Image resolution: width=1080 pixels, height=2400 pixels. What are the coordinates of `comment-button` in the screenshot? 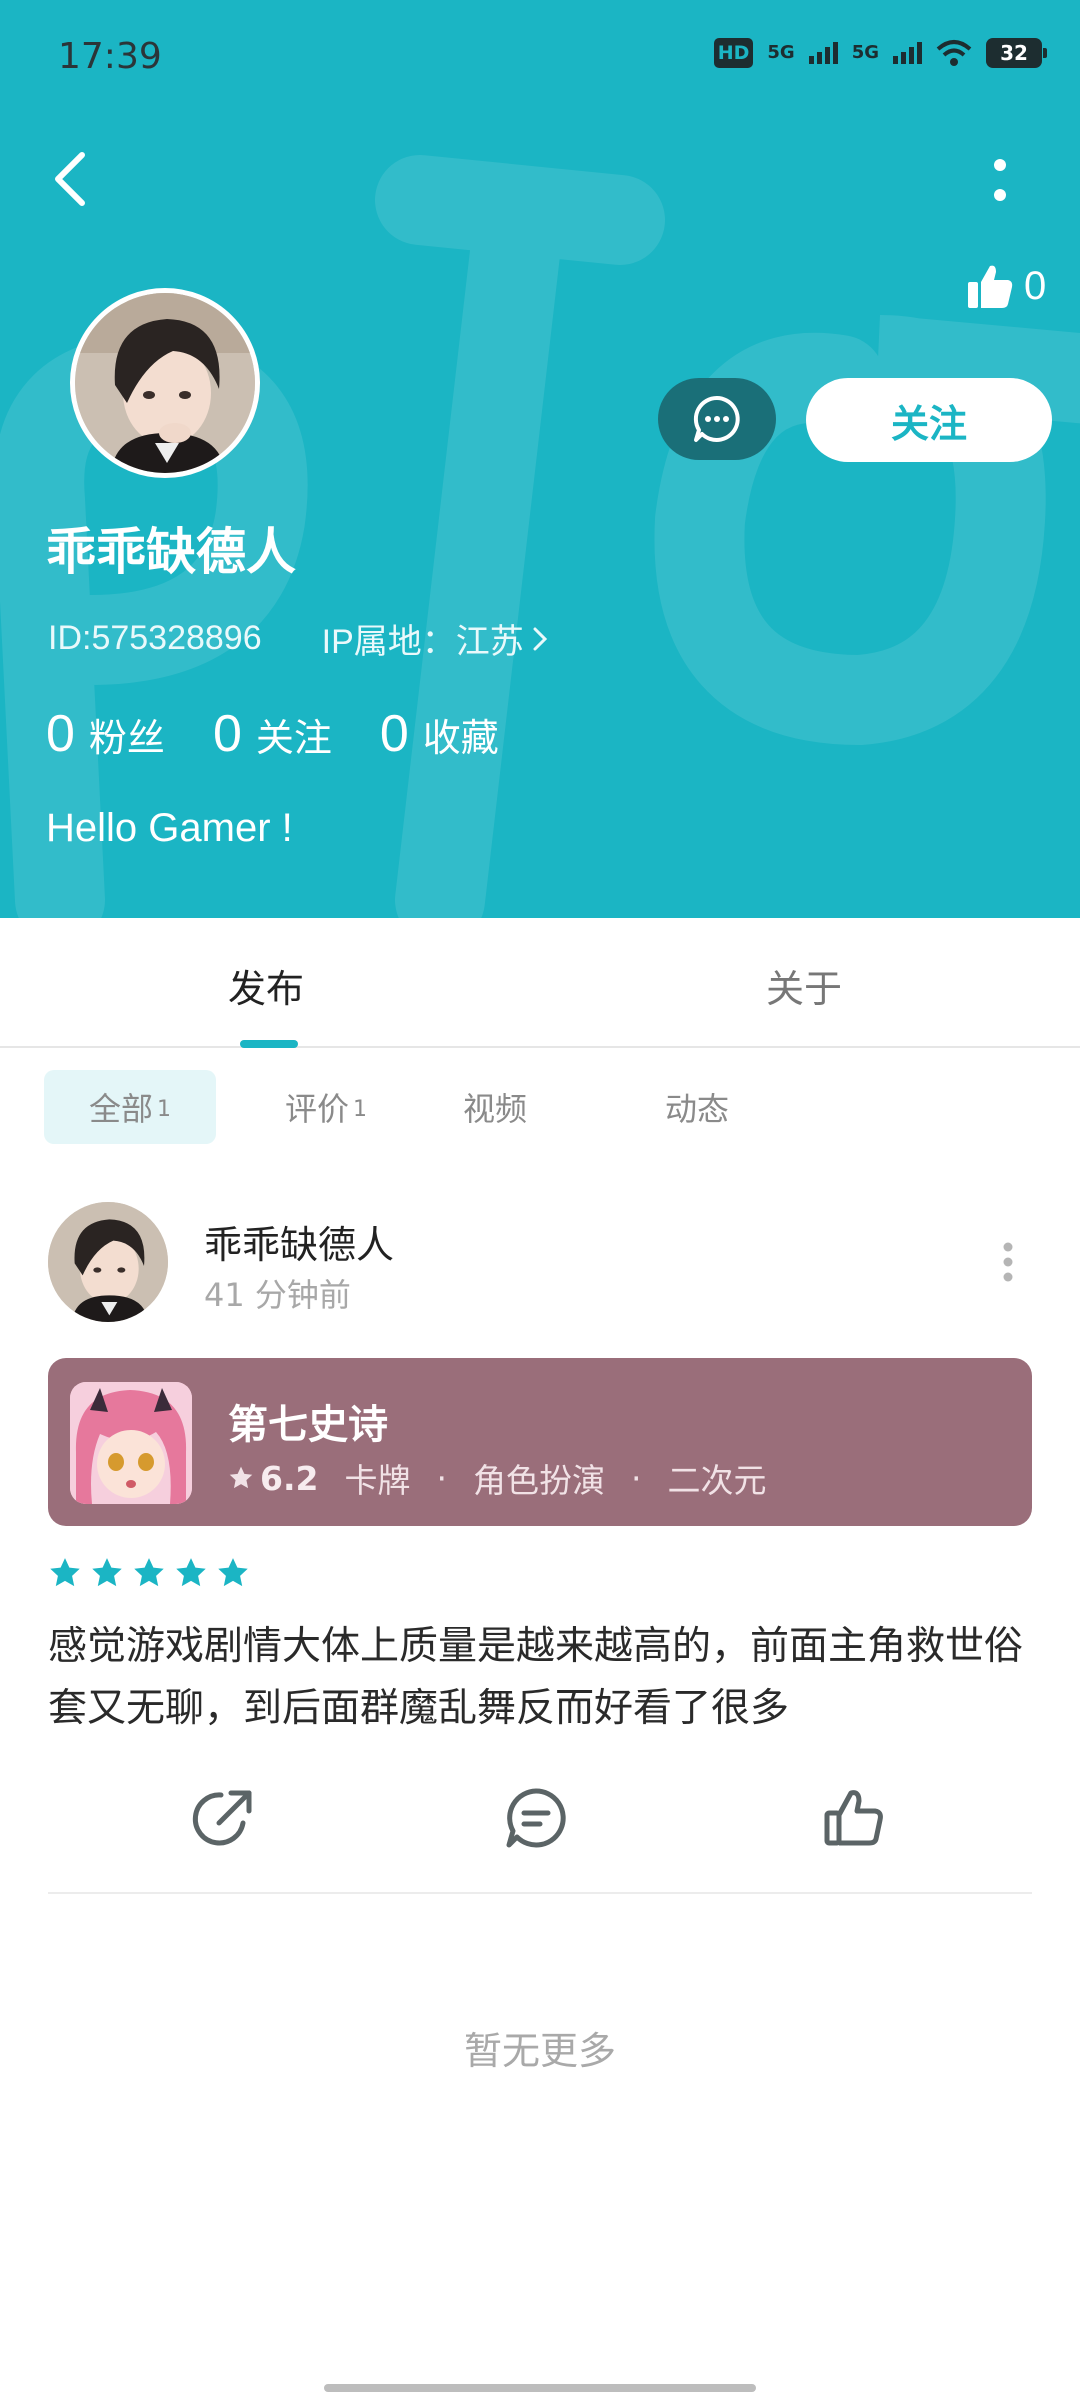 It's located at (536, 1818).